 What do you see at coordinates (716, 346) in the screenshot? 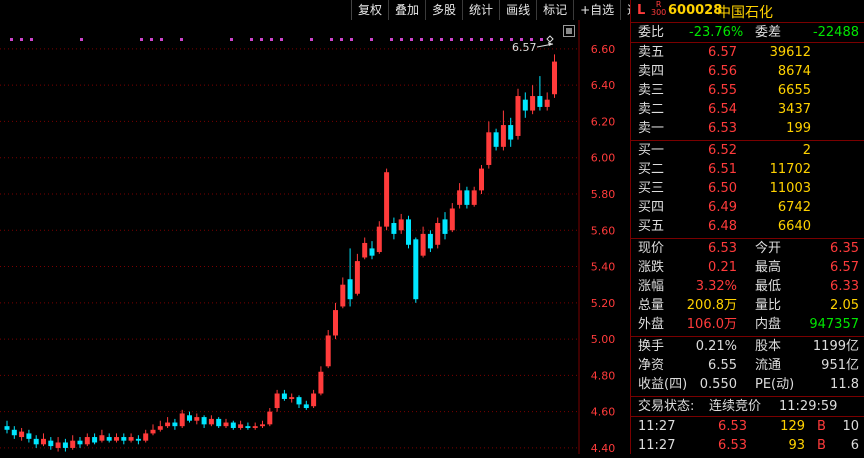
I see `fund-value: 0.21%` at bounding box center [716, 346].